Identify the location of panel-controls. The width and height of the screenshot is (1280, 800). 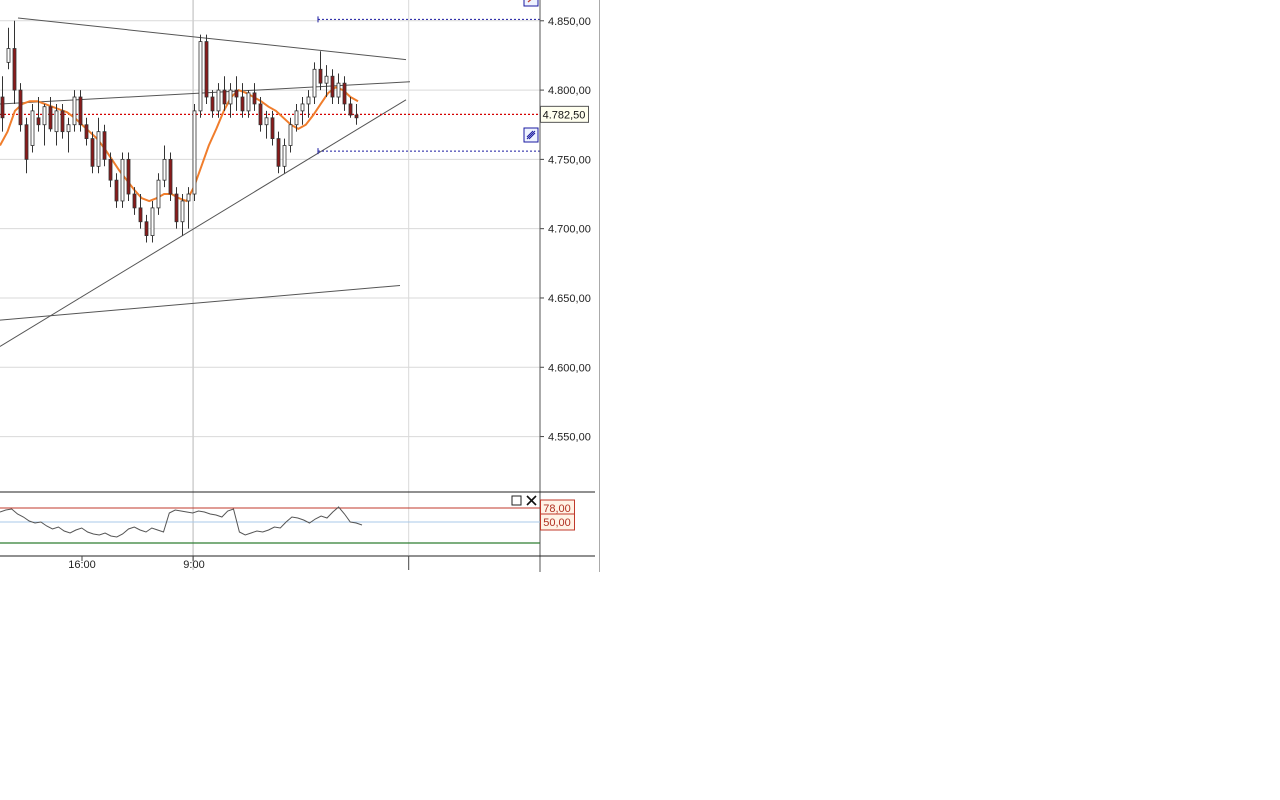
(525, 253).